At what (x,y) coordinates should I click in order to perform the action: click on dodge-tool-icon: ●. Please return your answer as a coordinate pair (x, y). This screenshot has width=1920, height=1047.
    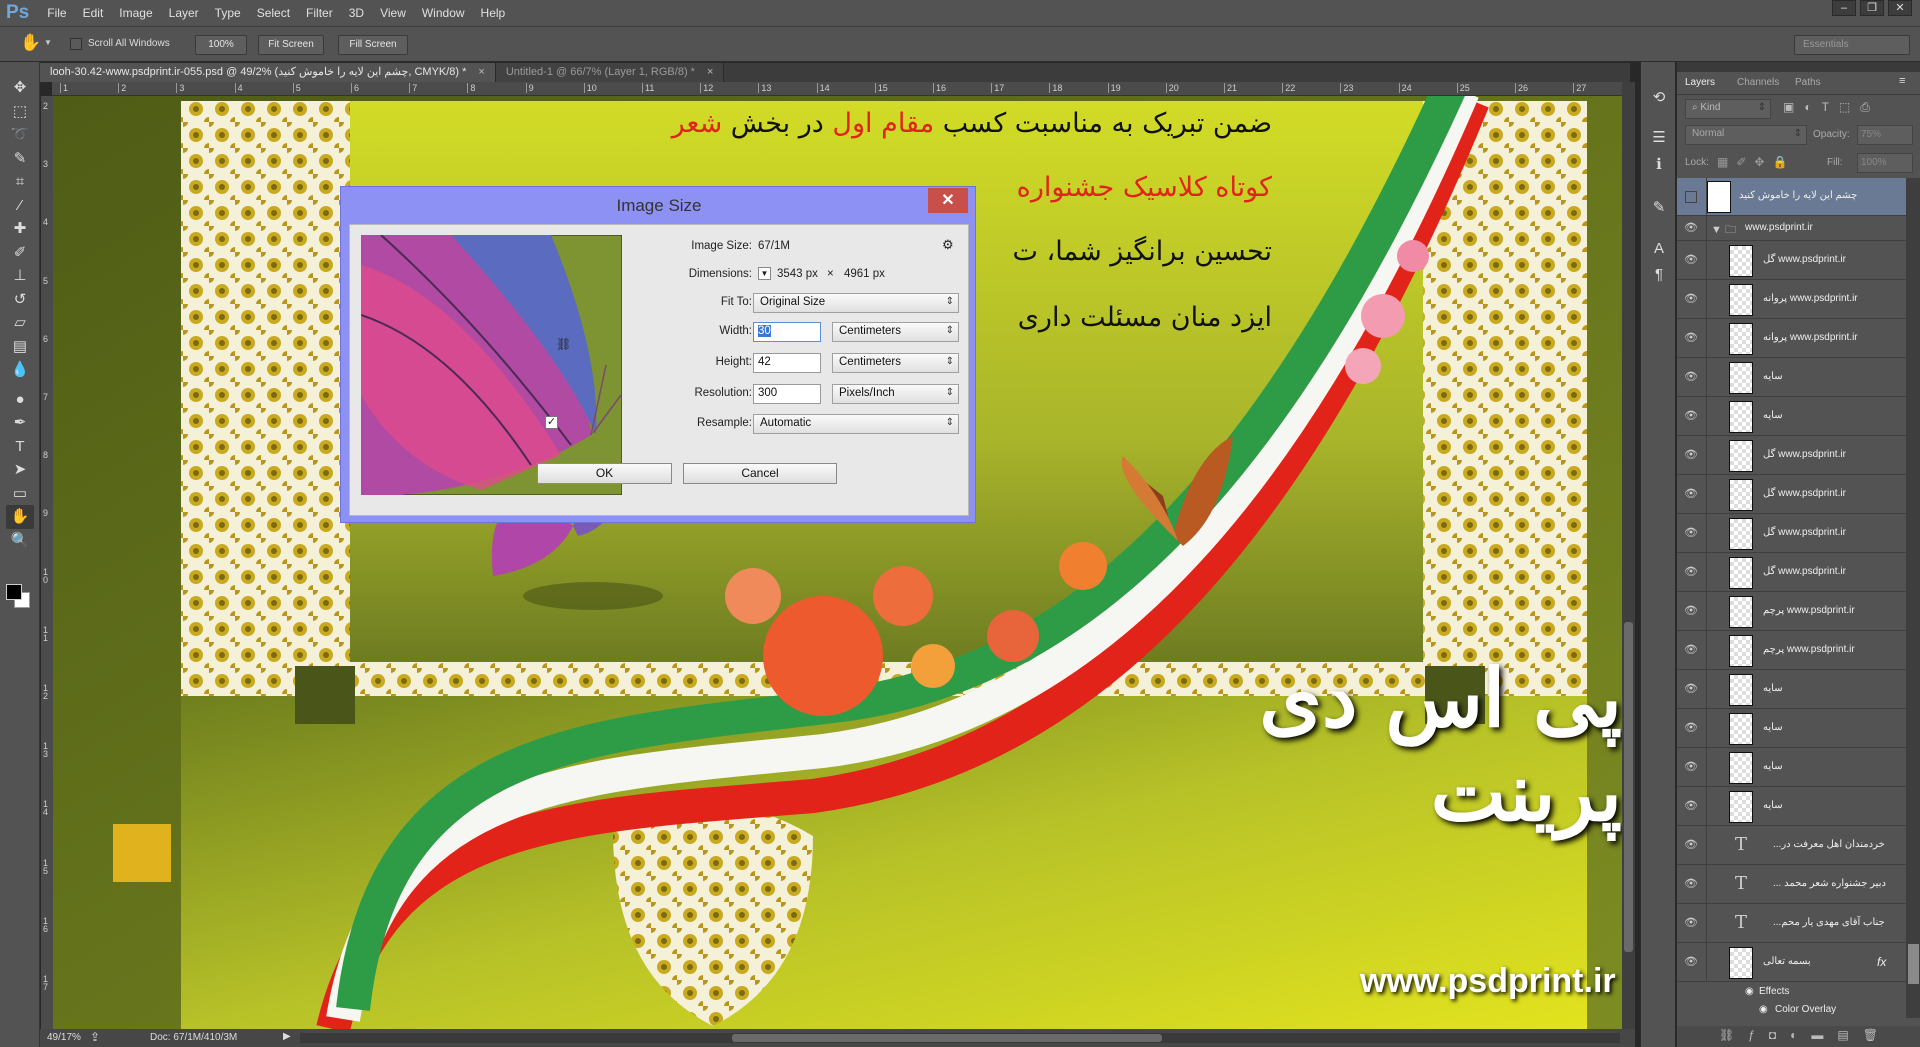
    Looking at the image, I should click on (20, 400).